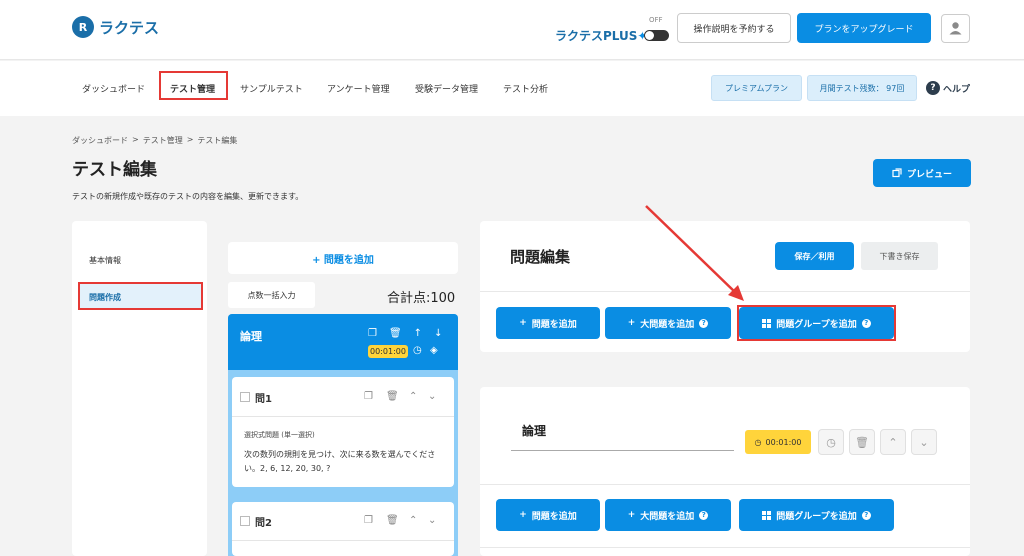  I want to click on annotation-arrow, so click(694, 253).